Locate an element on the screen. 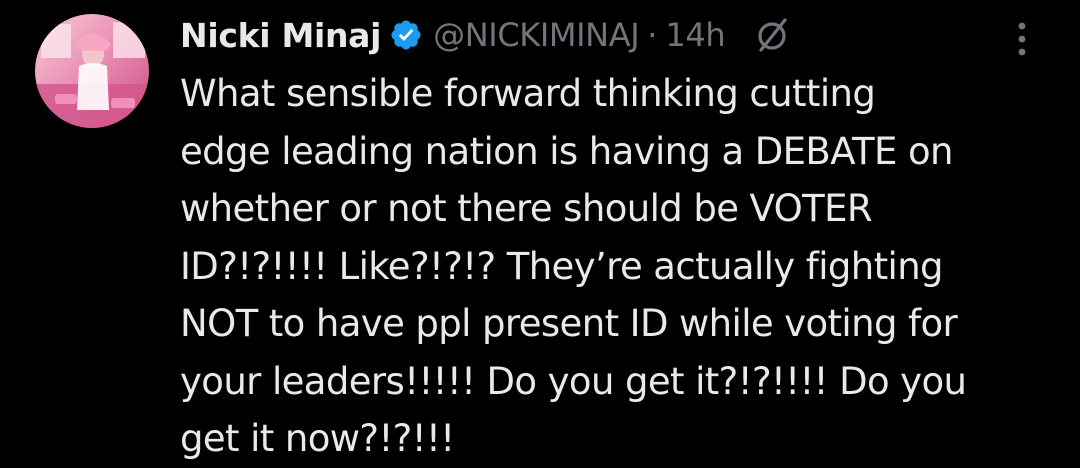 The image size is (1080, 468). mute-icon is located at coordinates (772, 35).